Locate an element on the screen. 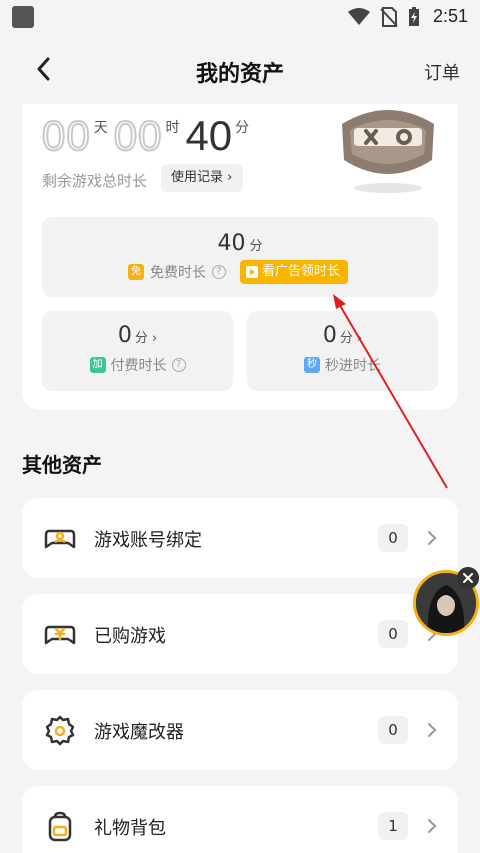 The height and width of the screenshot is (853, 480). status-bar: 2:51 is located at coordinates (240, 17).